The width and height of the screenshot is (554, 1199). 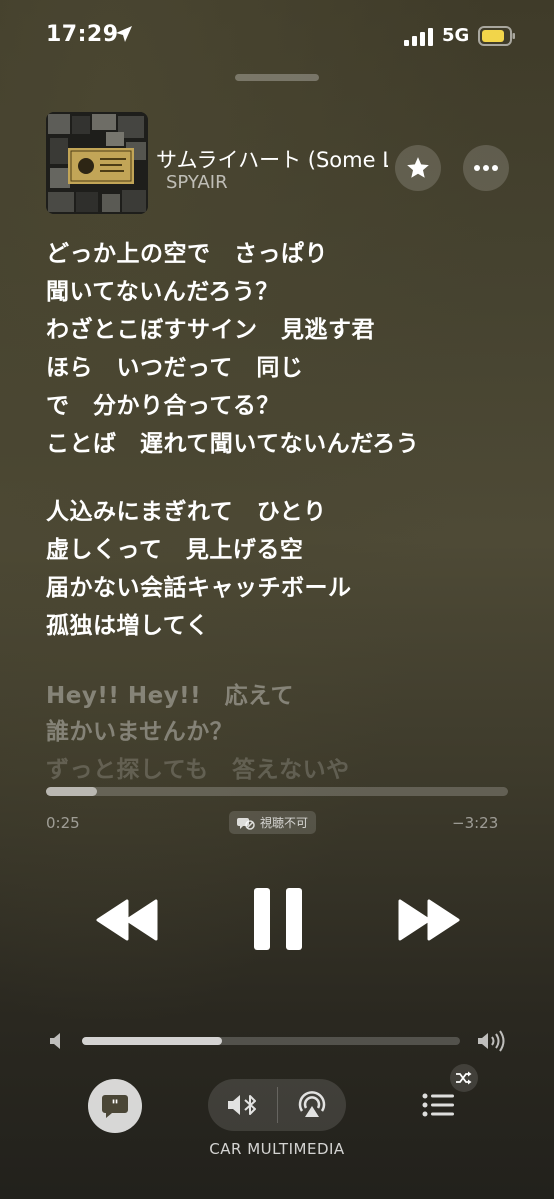 What do you see at coordinates (456, 35) in the screenshot?
I see `network-type: 5G` at bounding box center [456, 35].